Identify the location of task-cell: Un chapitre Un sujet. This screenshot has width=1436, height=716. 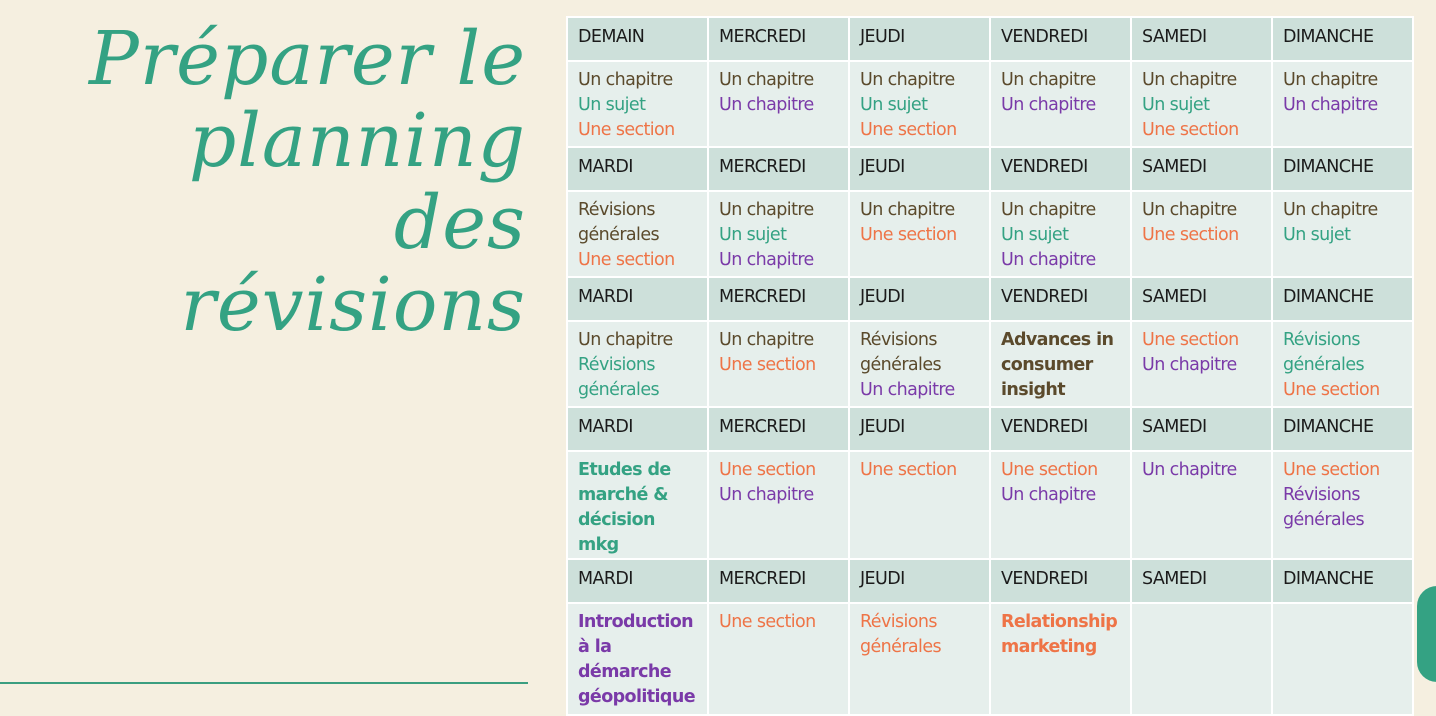
(1342, 234).